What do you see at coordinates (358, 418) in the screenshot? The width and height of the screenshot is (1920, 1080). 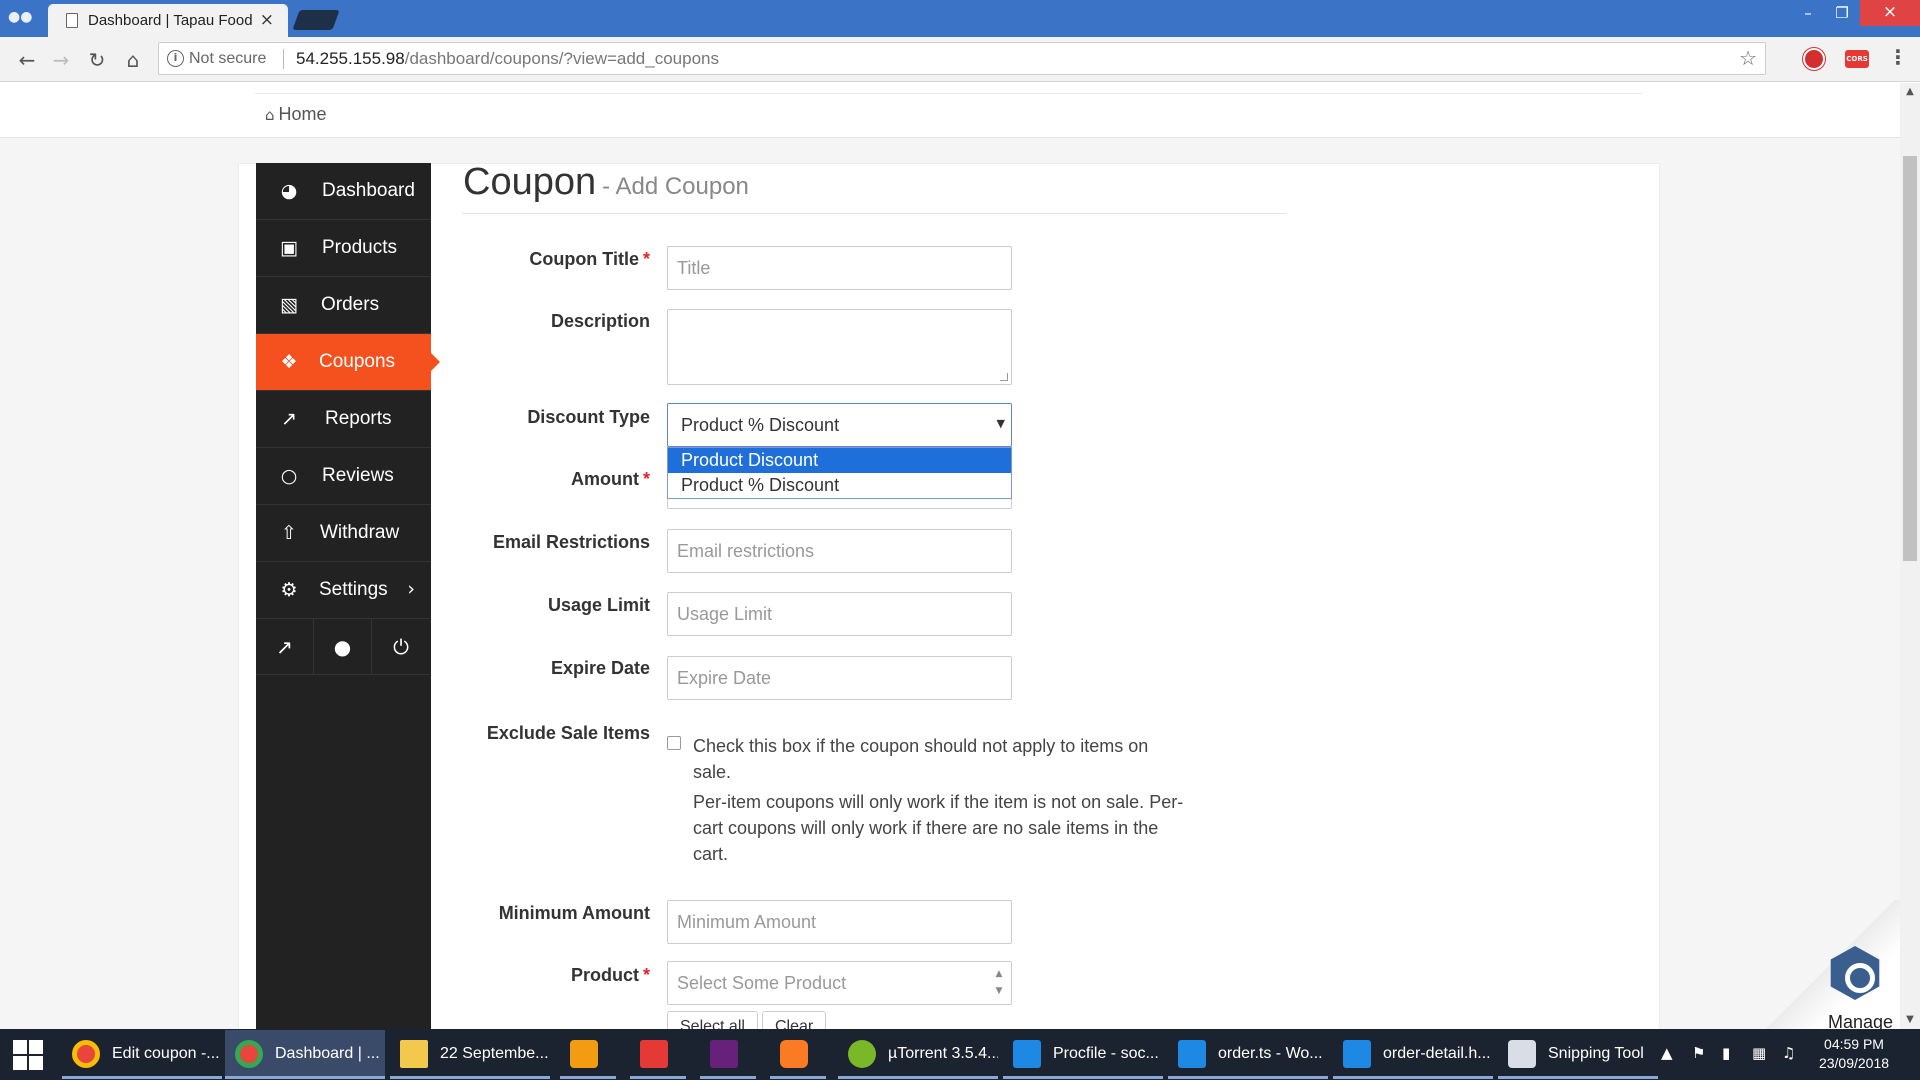 I see `sidebar-item-label: Reports` at bounding box center [358, 418].